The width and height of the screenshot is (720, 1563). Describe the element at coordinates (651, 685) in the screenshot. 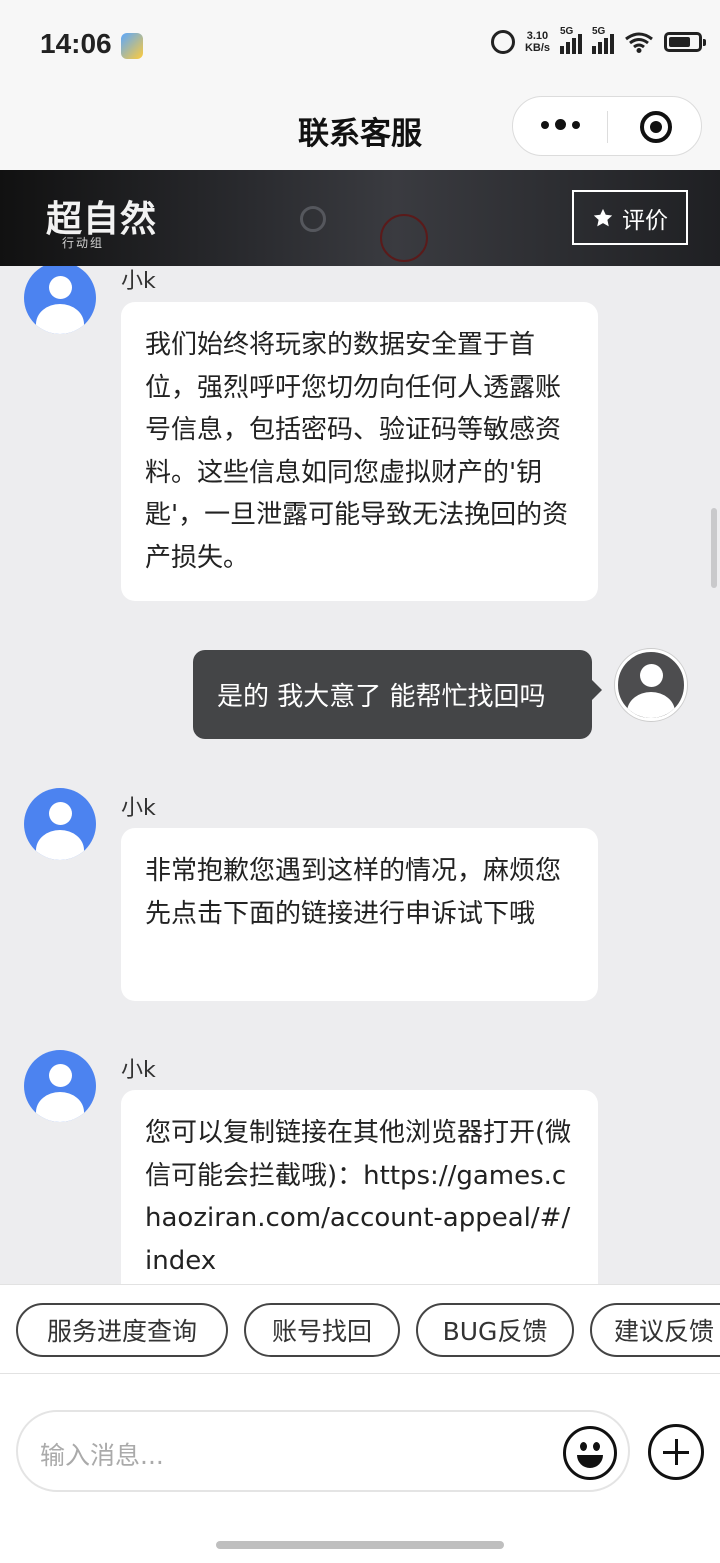

I see `user-avatar` at that location.